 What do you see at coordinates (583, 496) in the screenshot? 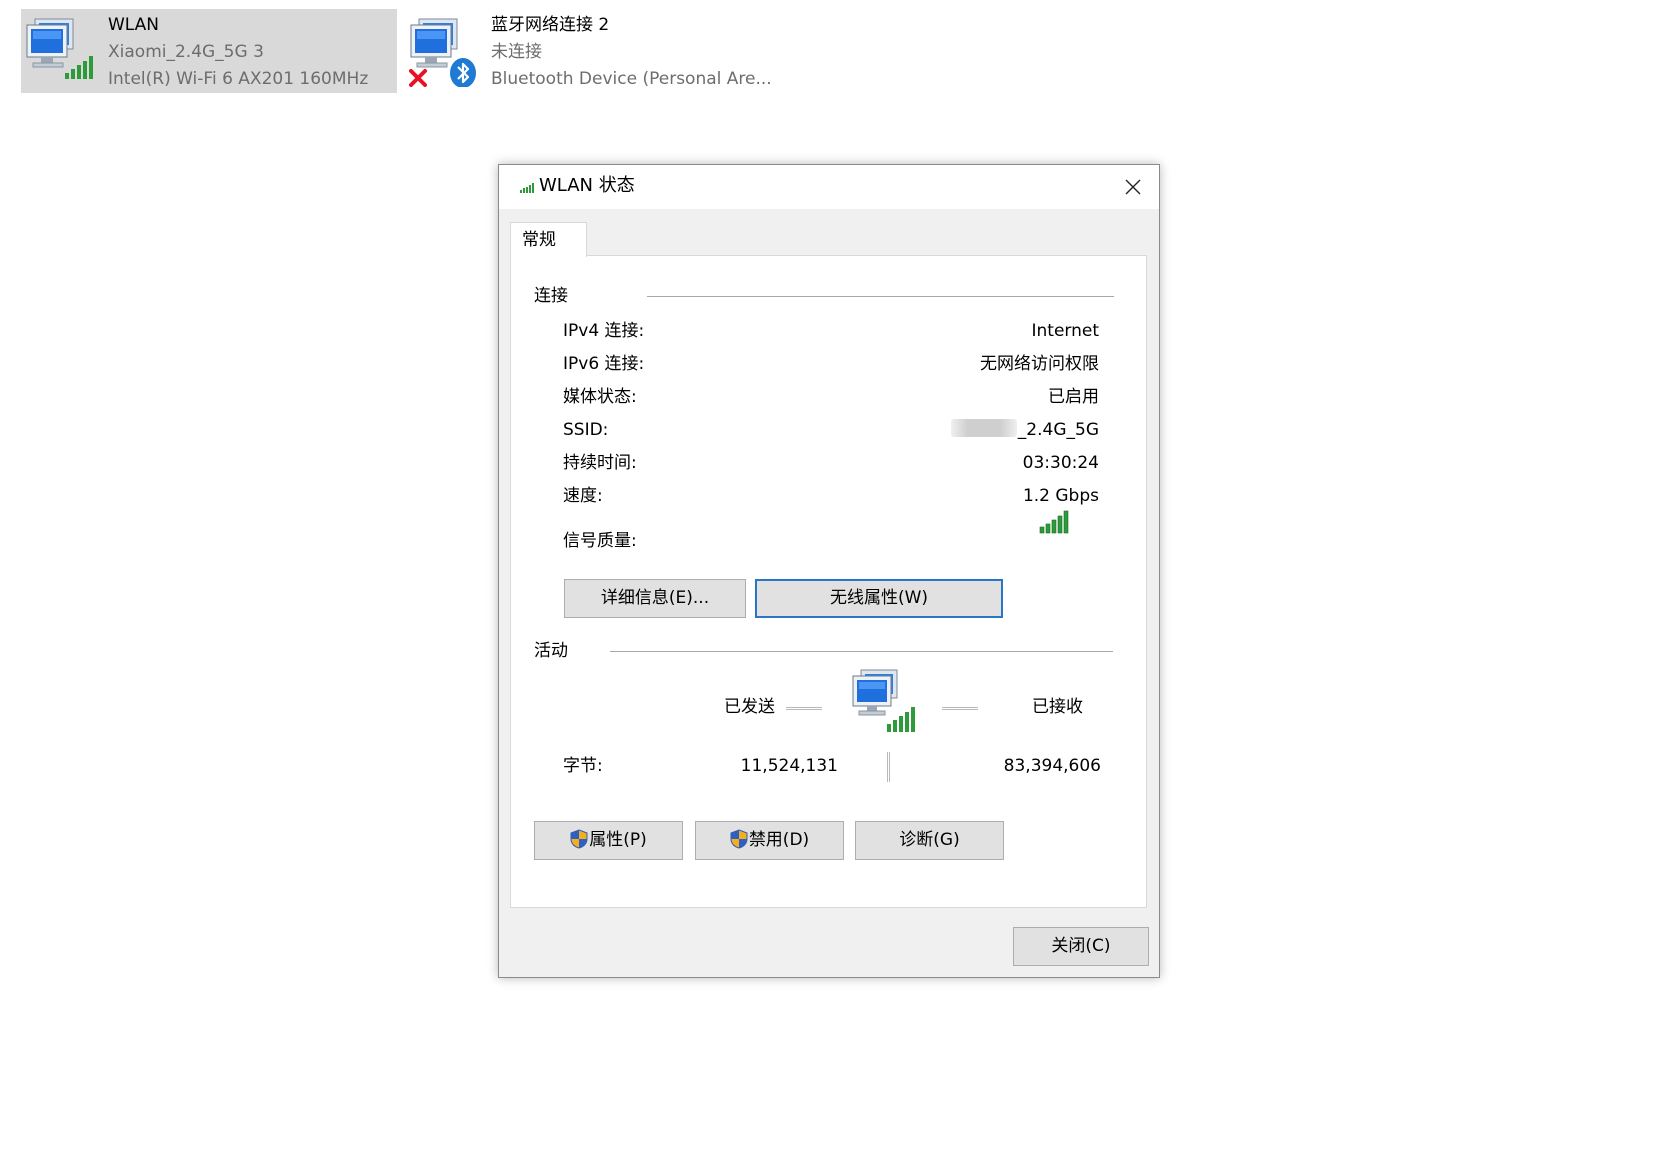
I see `speed-label: 速度:` at bounding box center [583, 496].